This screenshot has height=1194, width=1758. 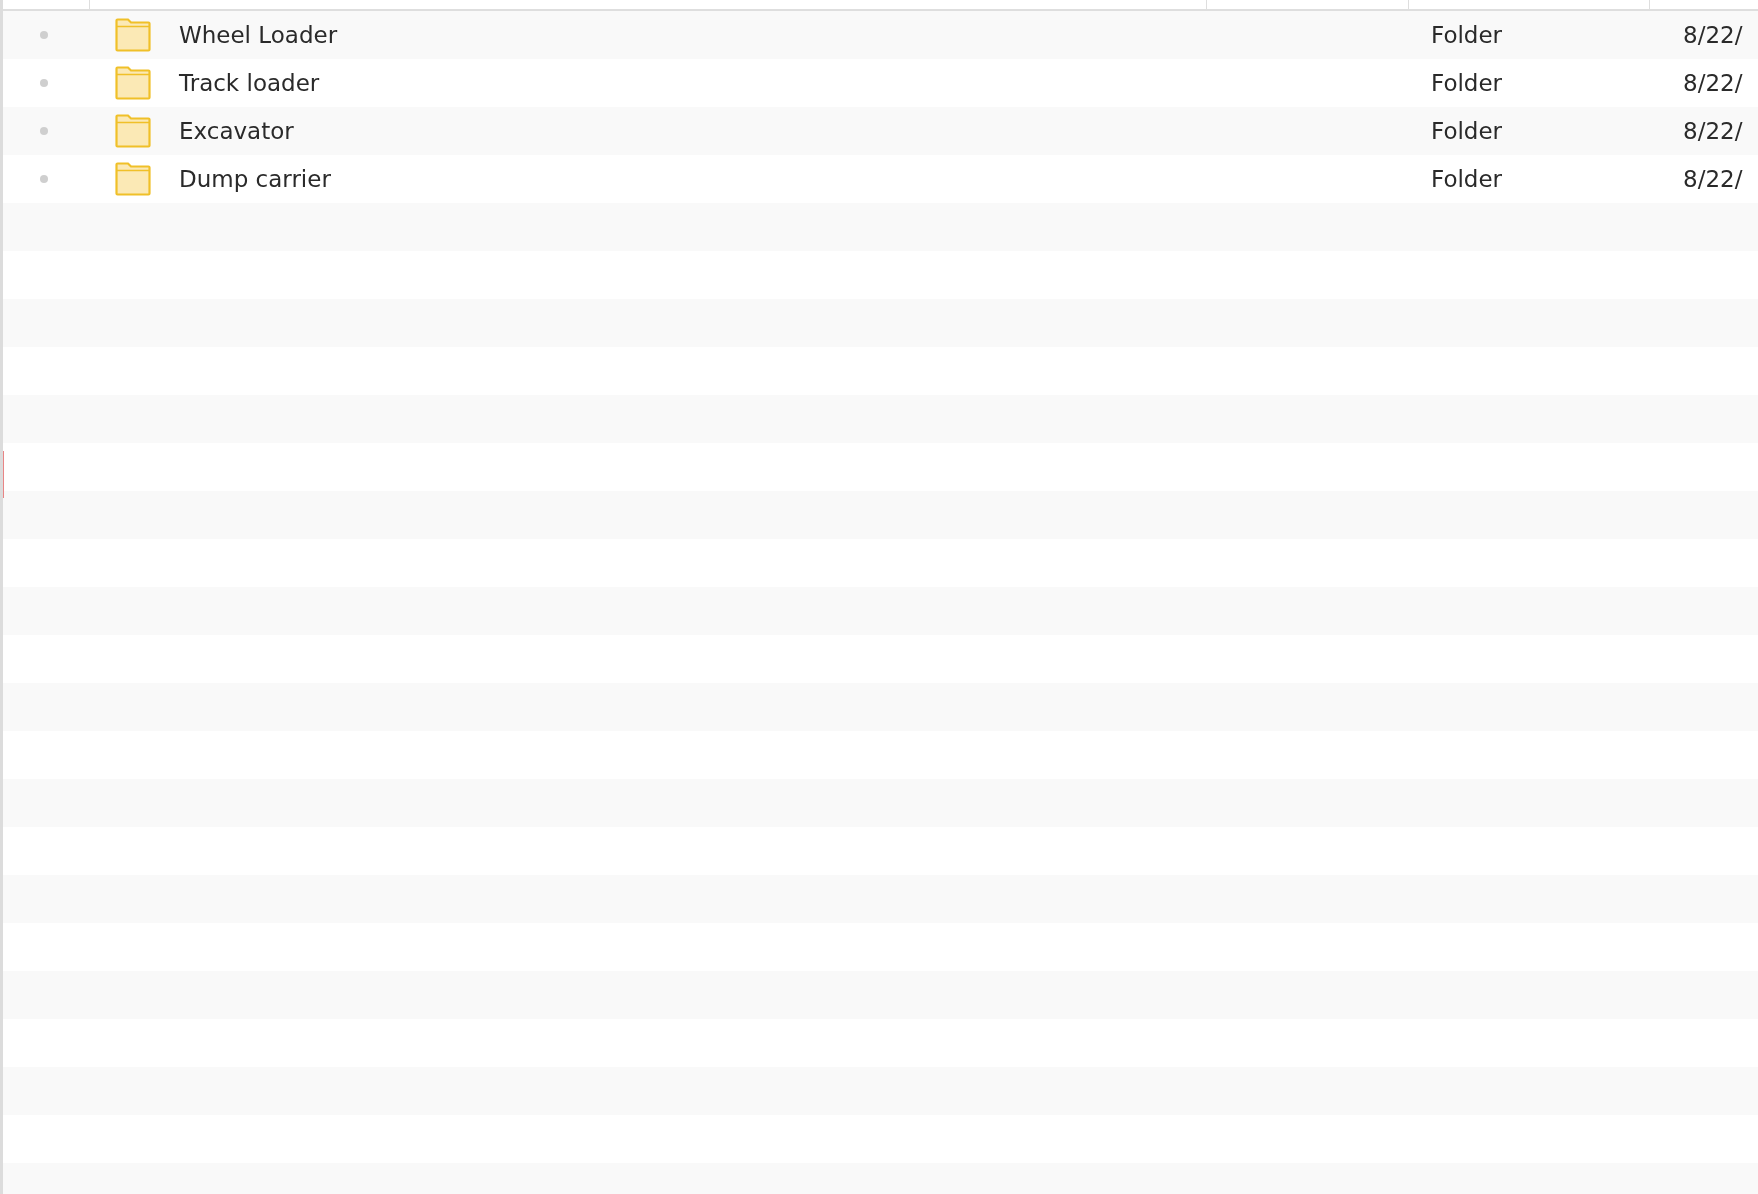 I want to click on file-name: Dump carrier, so click(x=255, y=179).